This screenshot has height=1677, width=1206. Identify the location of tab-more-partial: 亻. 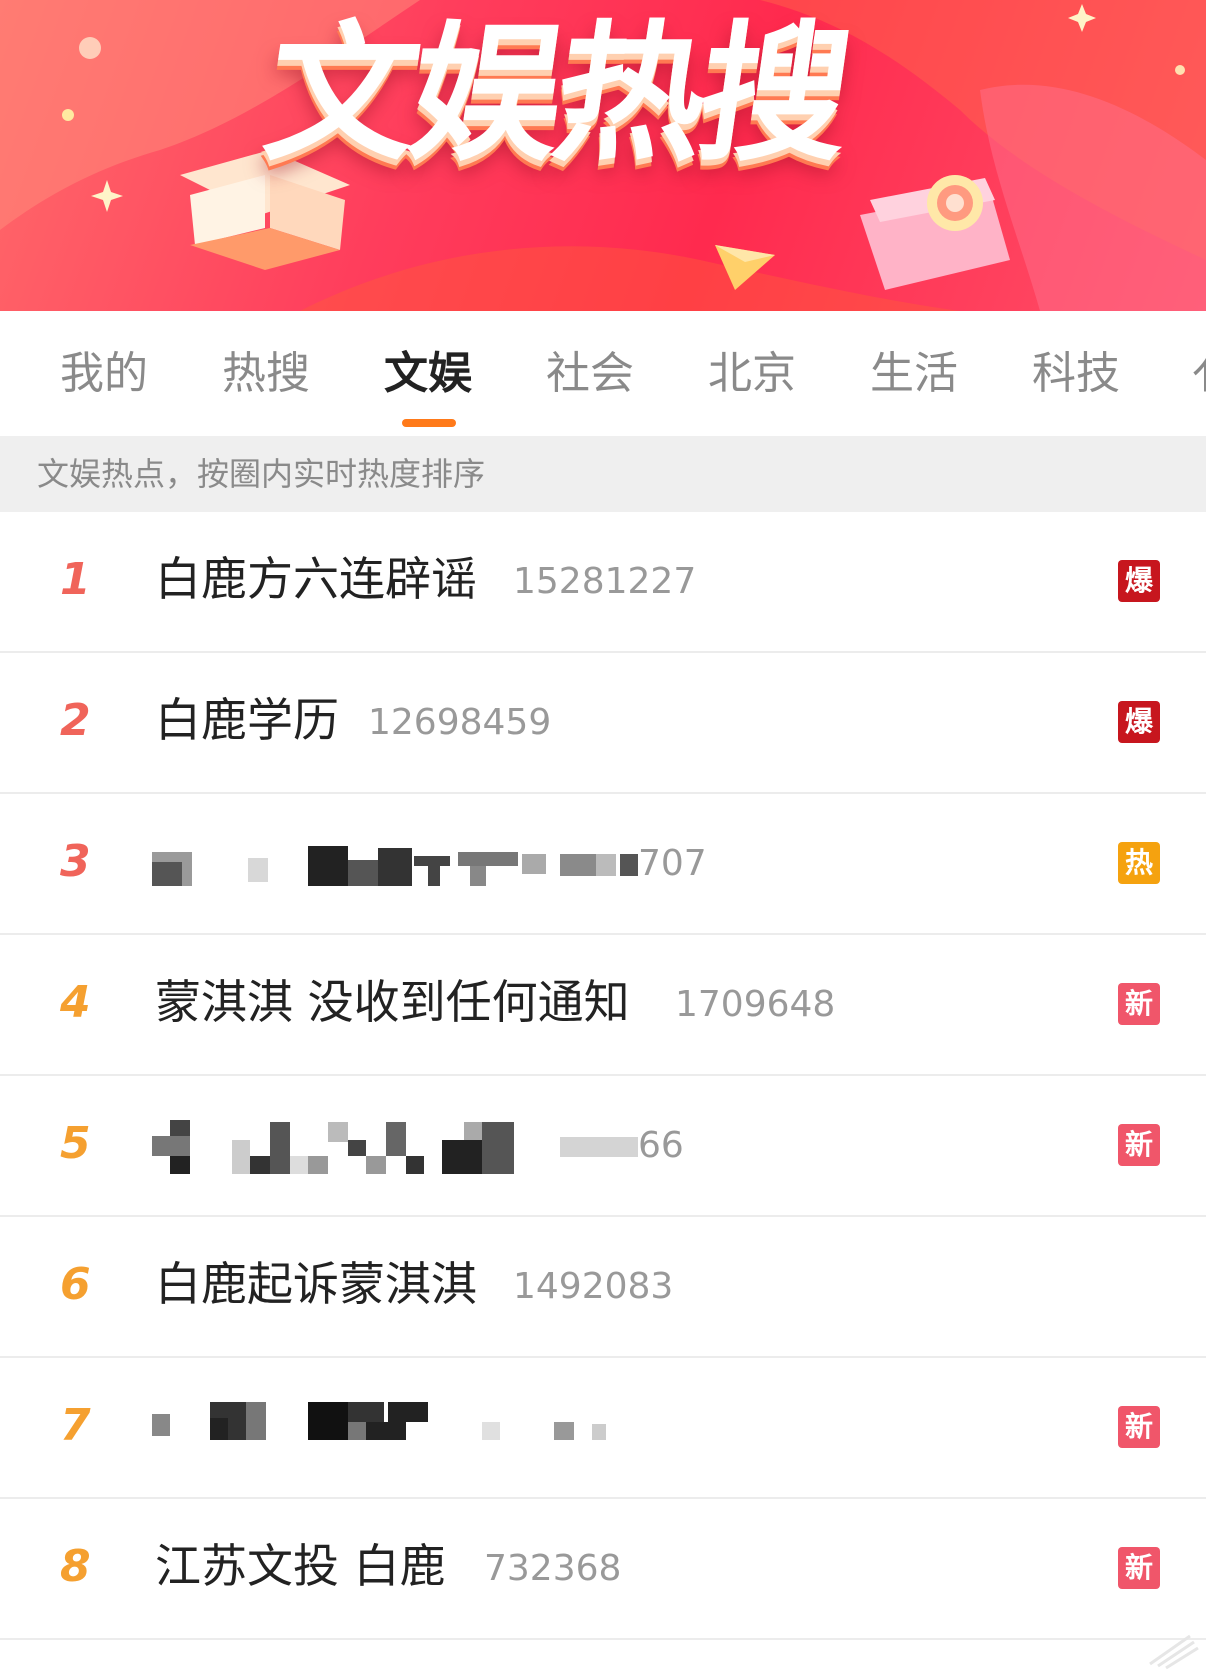
(1199, 374).